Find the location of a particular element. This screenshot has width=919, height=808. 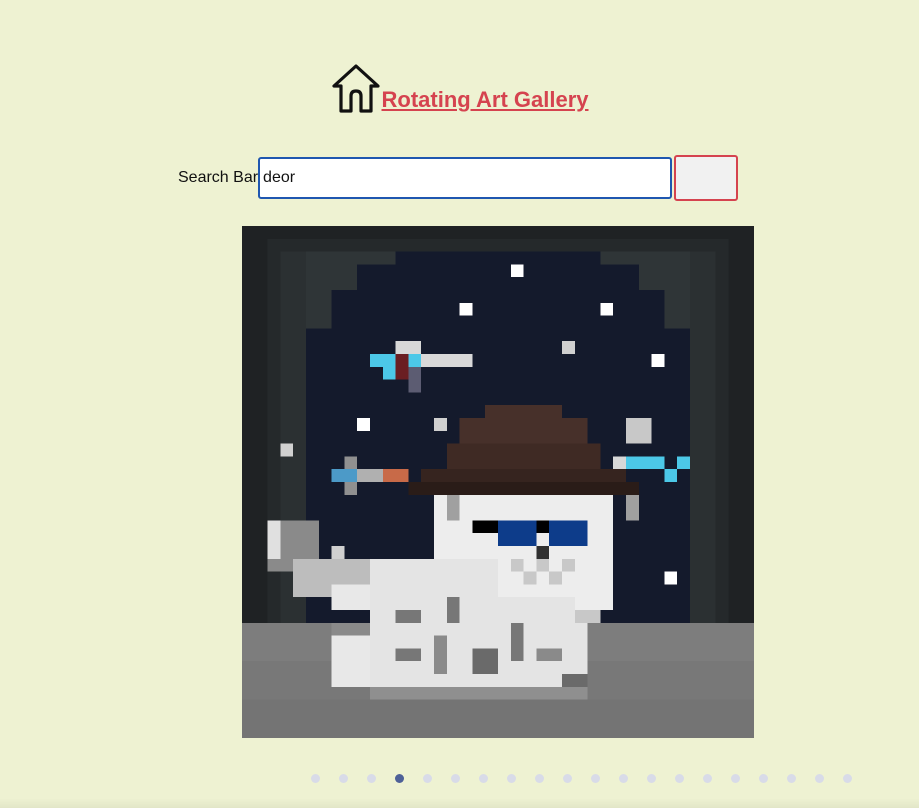

search-bar: Search Bar is located at coordinates (458, 178).